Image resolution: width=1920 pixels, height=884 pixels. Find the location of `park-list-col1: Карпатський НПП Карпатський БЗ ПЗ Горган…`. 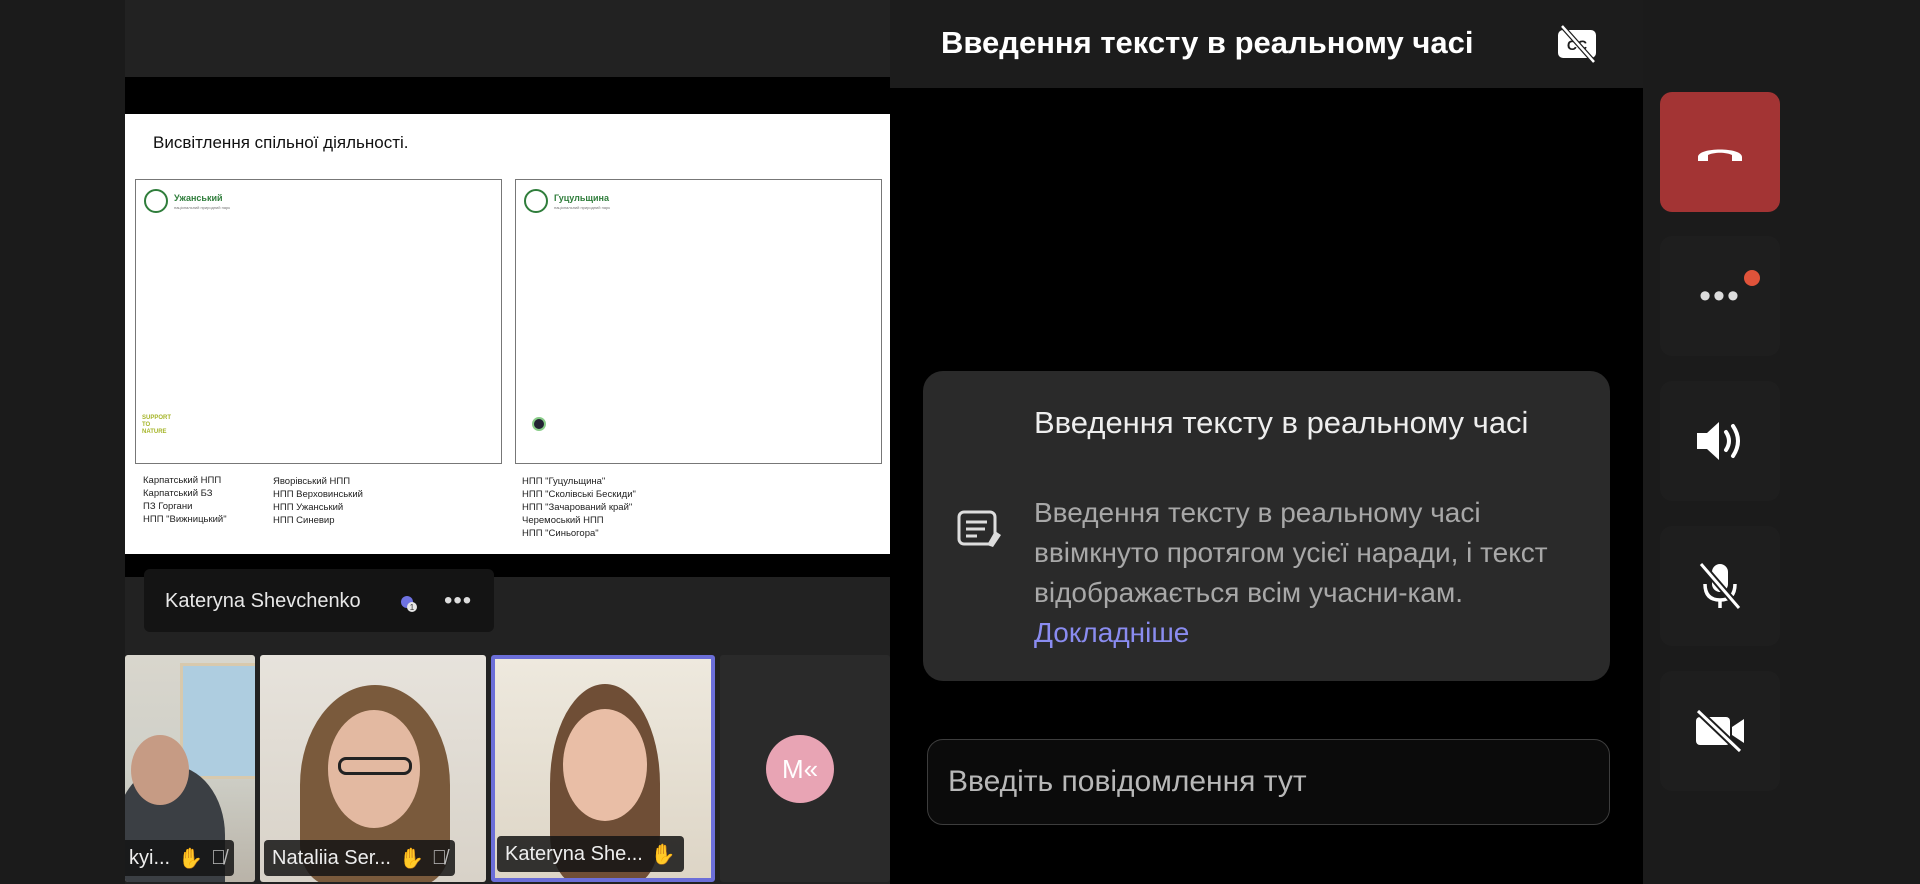

park-list-col1: Карпатський НПП Карпатський БЗ ПЗ Горган… is located at coordinates (185, 500).